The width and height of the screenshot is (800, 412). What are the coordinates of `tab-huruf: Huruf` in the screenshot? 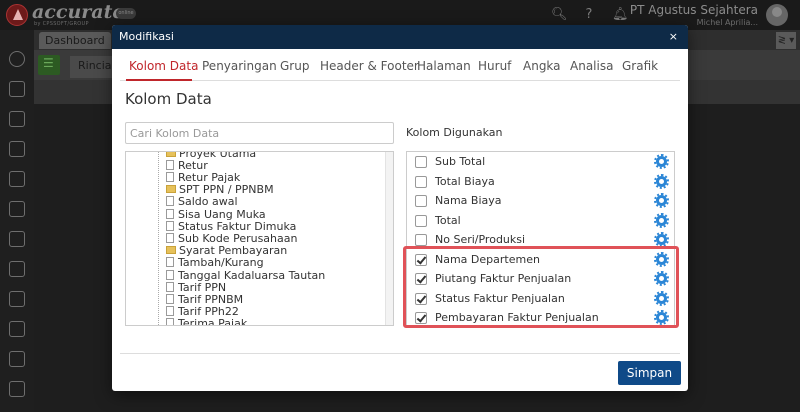 It's located at (494, 66).